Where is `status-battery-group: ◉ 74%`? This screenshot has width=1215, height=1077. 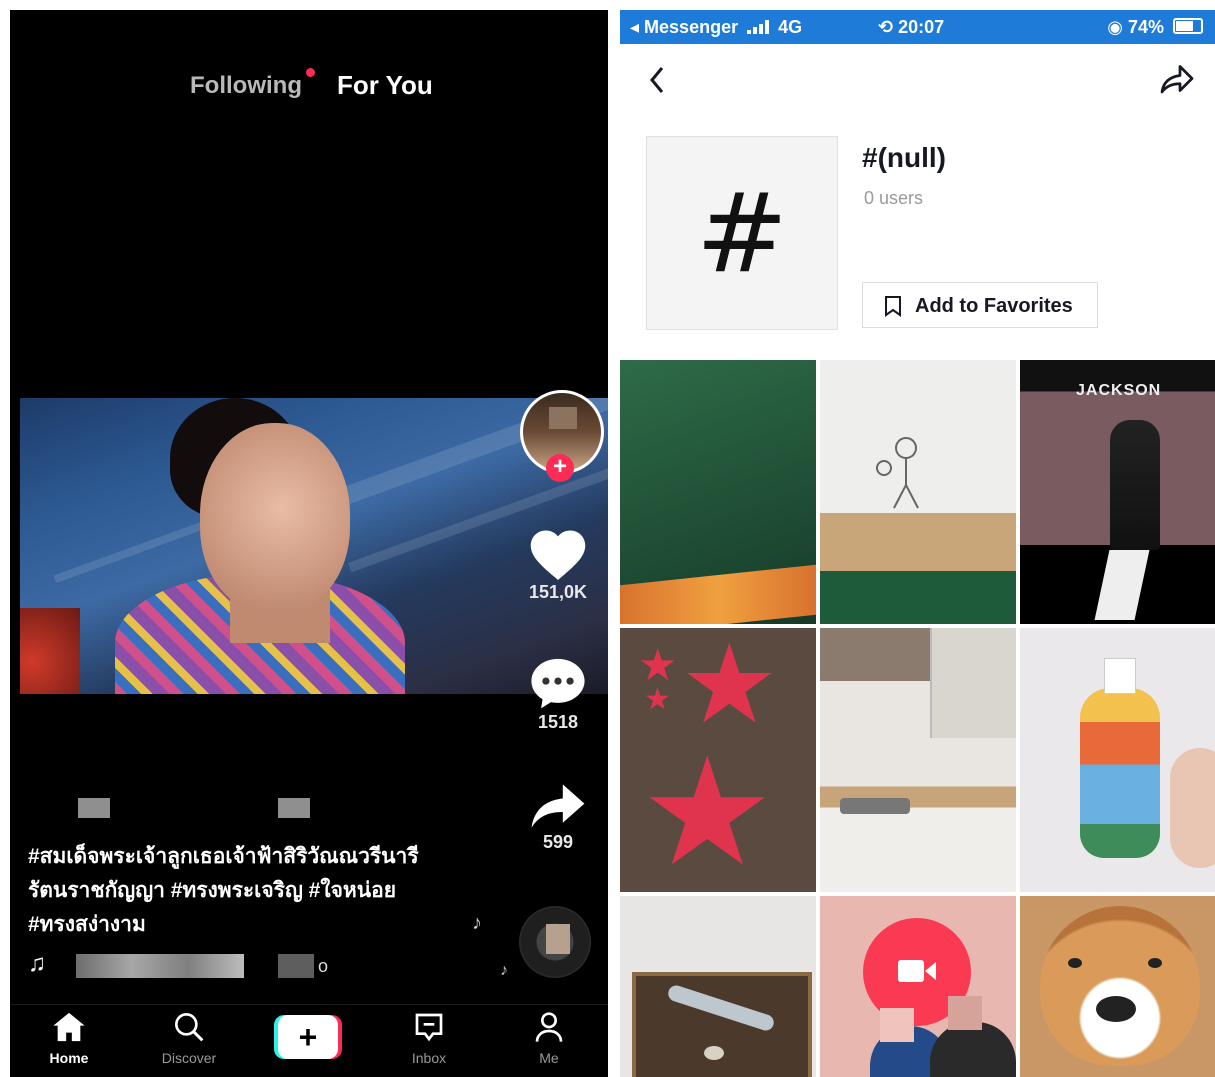 status-battery-group: ◉ 74% is located at coordinates (1155, 27).